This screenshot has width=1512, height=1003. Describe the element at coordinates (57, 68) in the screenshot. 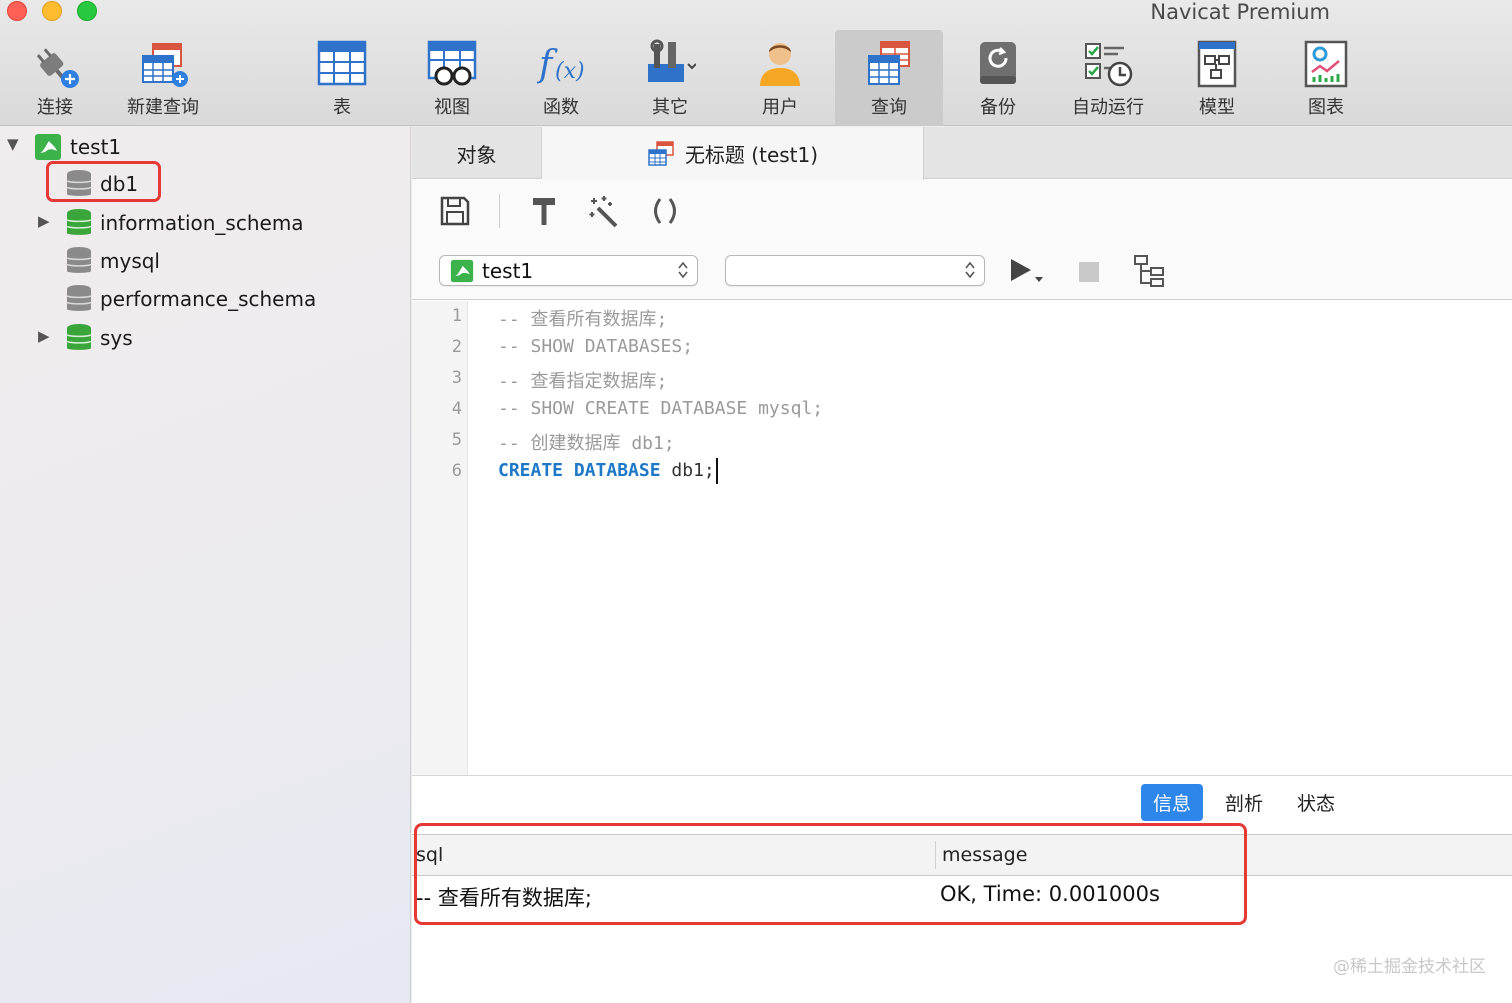

I see `connection-plug-icon` at that location.